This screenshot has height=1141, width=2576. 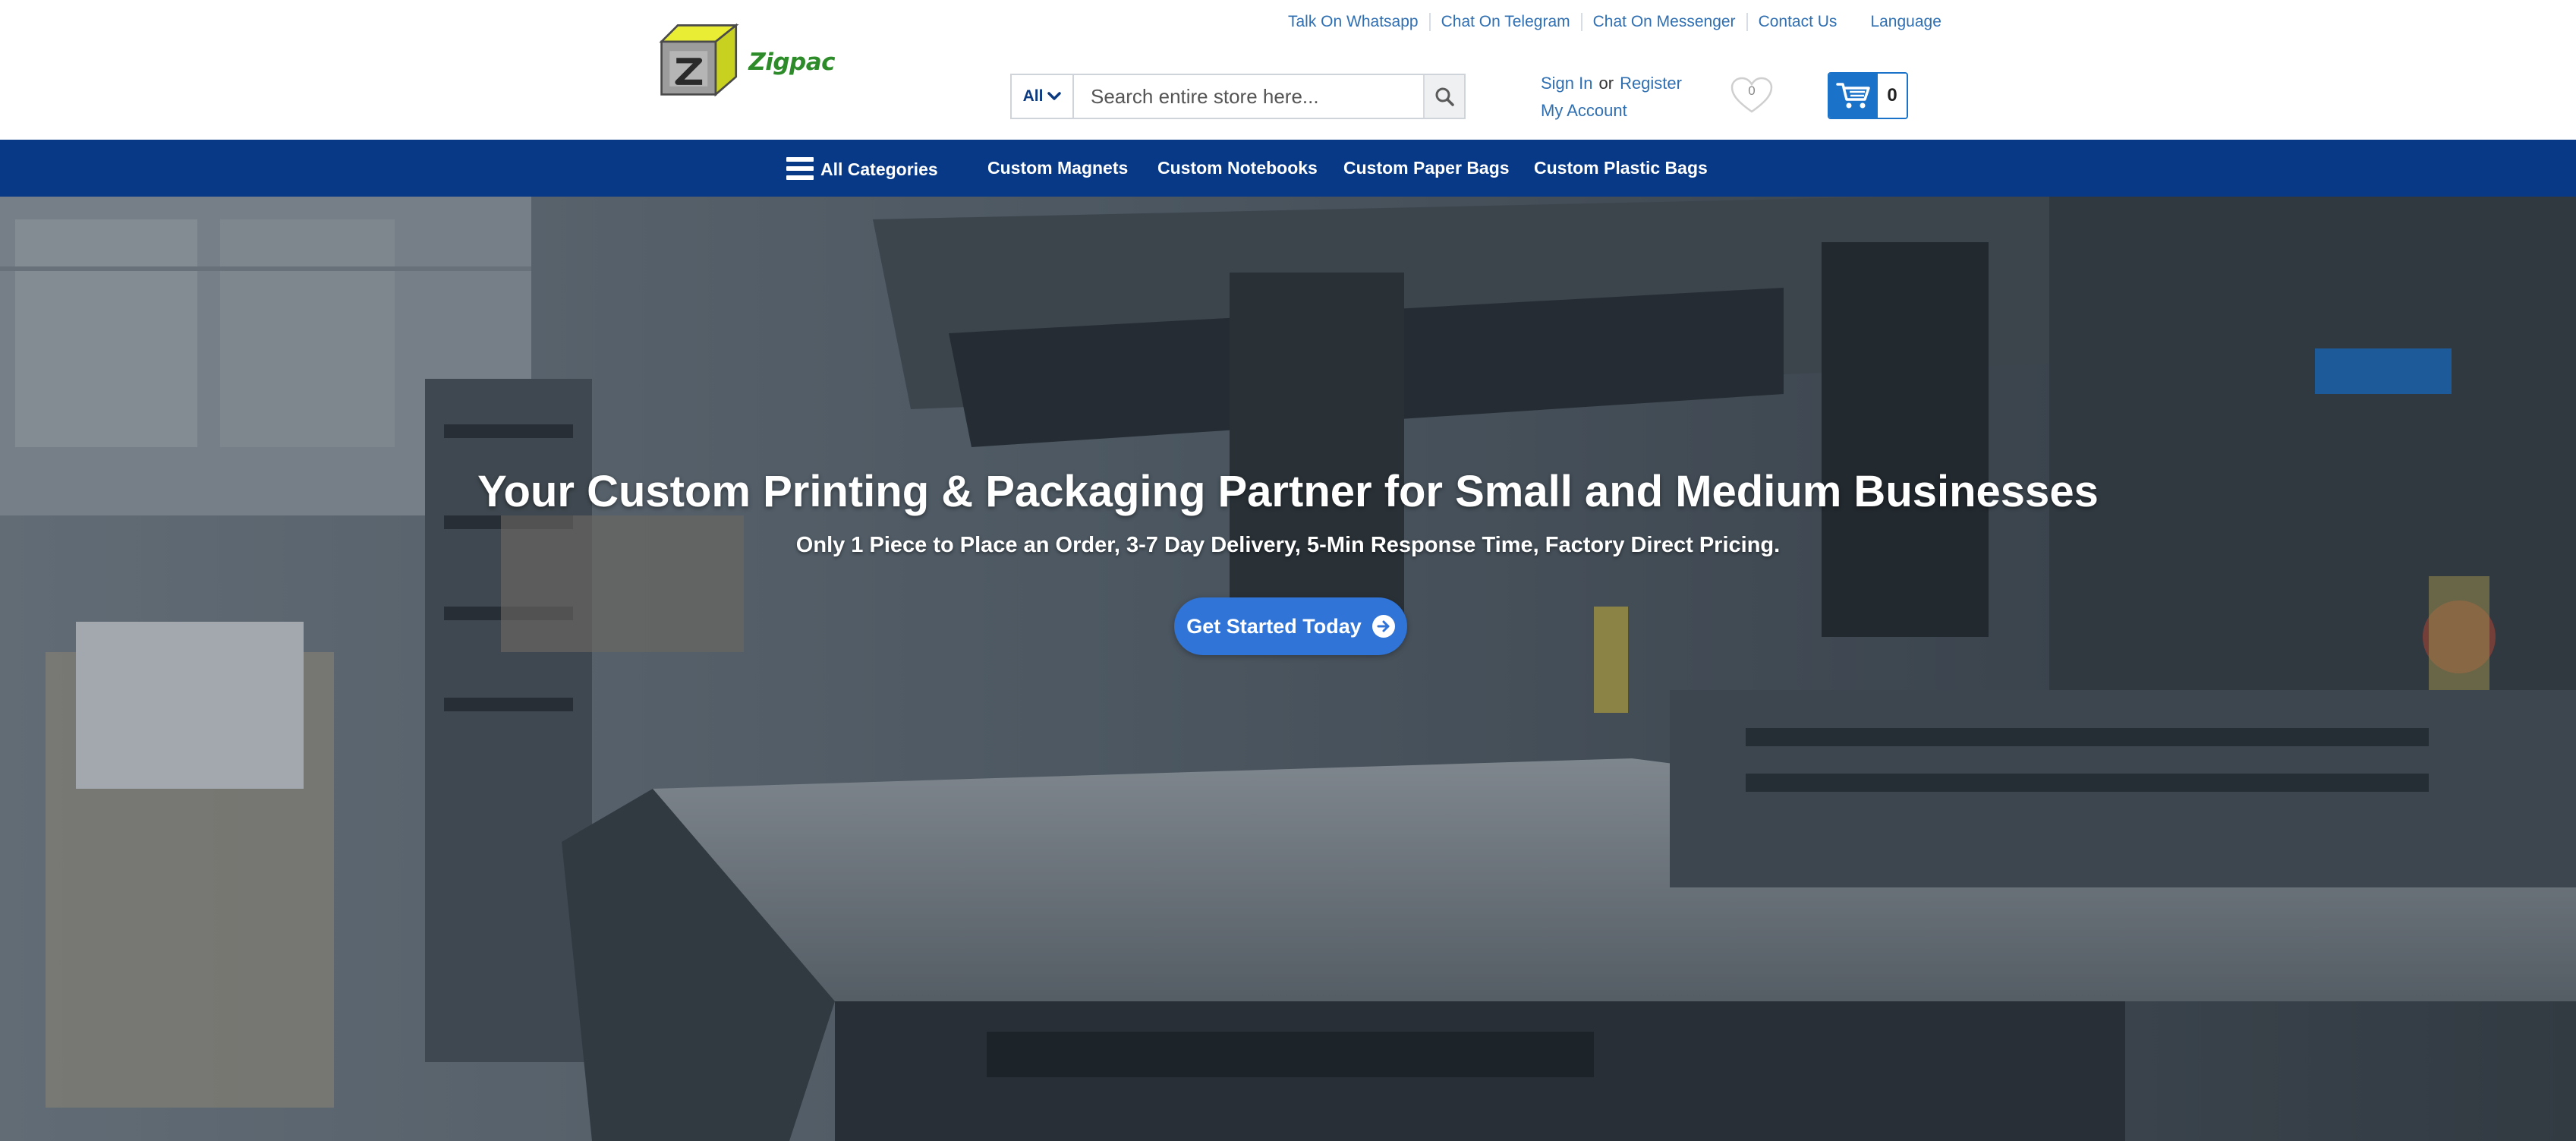 I want to click on cart-icon-box, so click(x=1853, y=96).